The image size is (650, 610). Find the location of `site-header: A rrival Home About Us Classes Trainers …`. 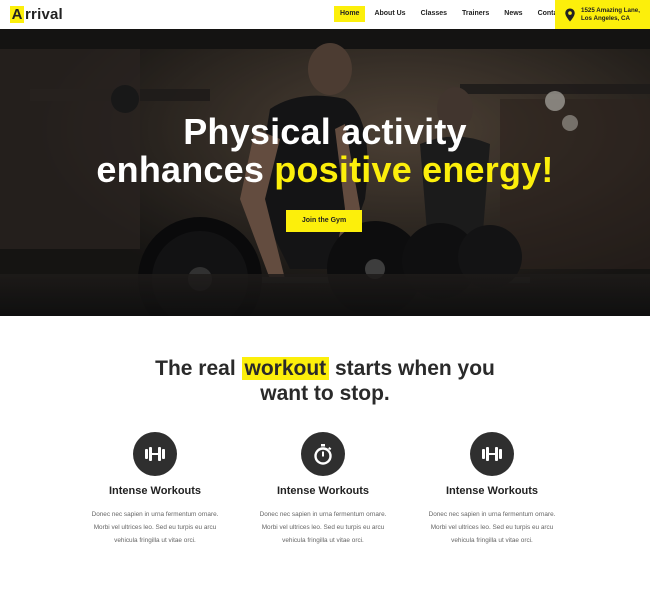

site-header: A rrival Home About Us Classes Trainers … is located at coordinates (325, 14).